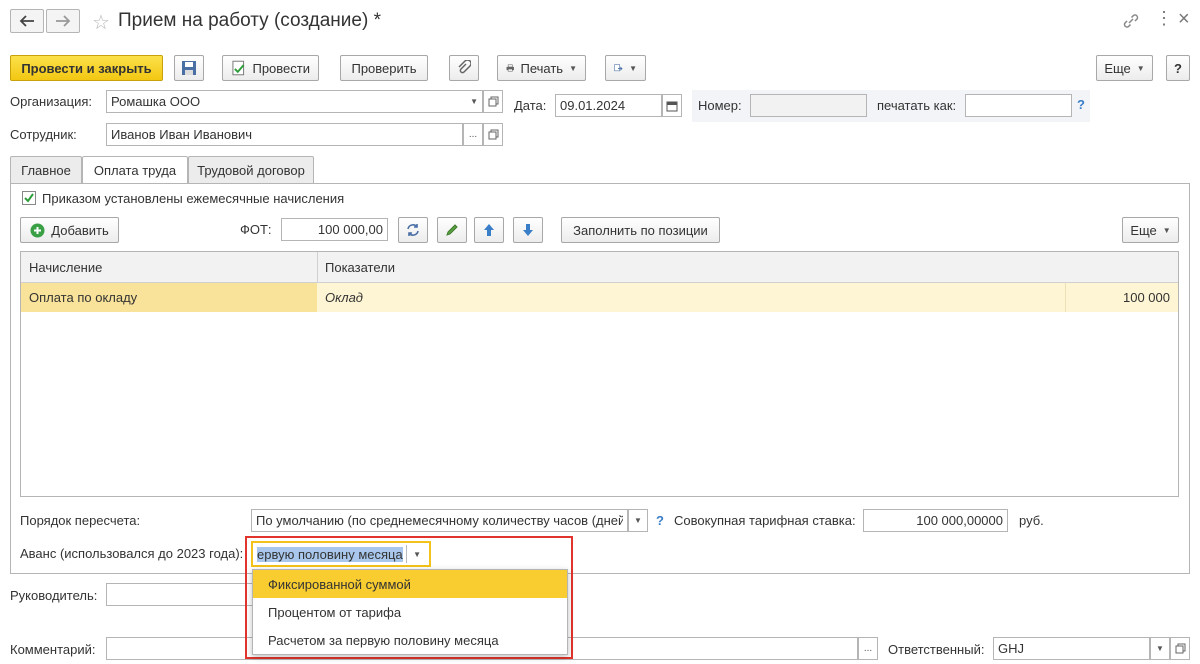 The height and width of the screenshot is (664, 1200). Describe the element at coordinates (294, 101) in the screenshot. I see `organization-field: Ромашка ООО ▼` at that location.